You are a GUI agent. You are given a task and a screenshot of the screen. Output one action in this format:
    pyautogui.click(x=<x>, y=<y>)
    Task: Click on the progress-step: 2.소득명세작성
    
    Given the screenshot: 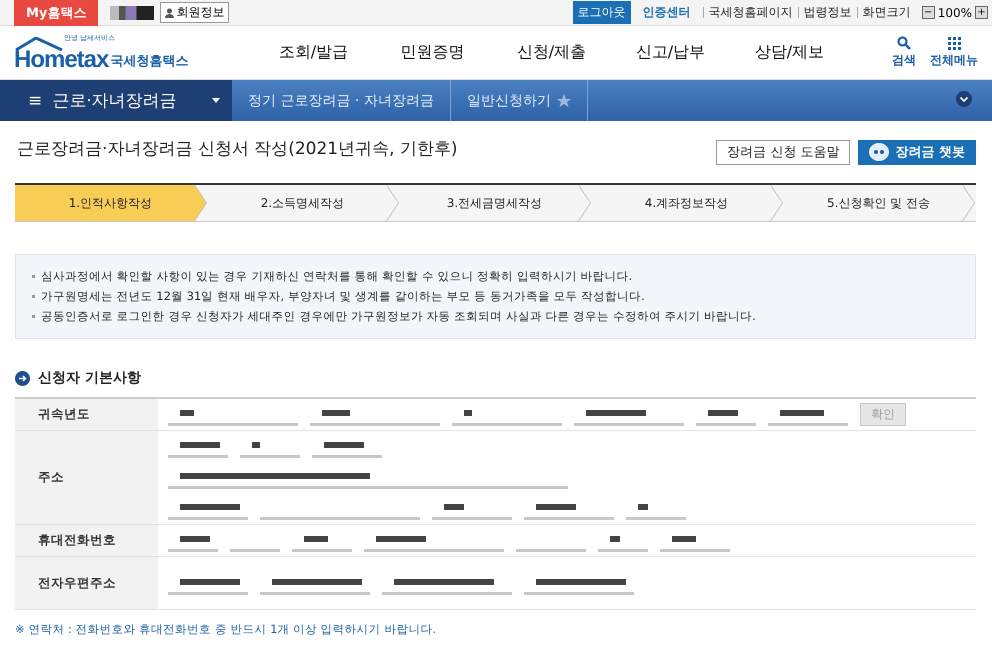 What is the action you would take?
    pyautogui.click(x=303, y=203)
    